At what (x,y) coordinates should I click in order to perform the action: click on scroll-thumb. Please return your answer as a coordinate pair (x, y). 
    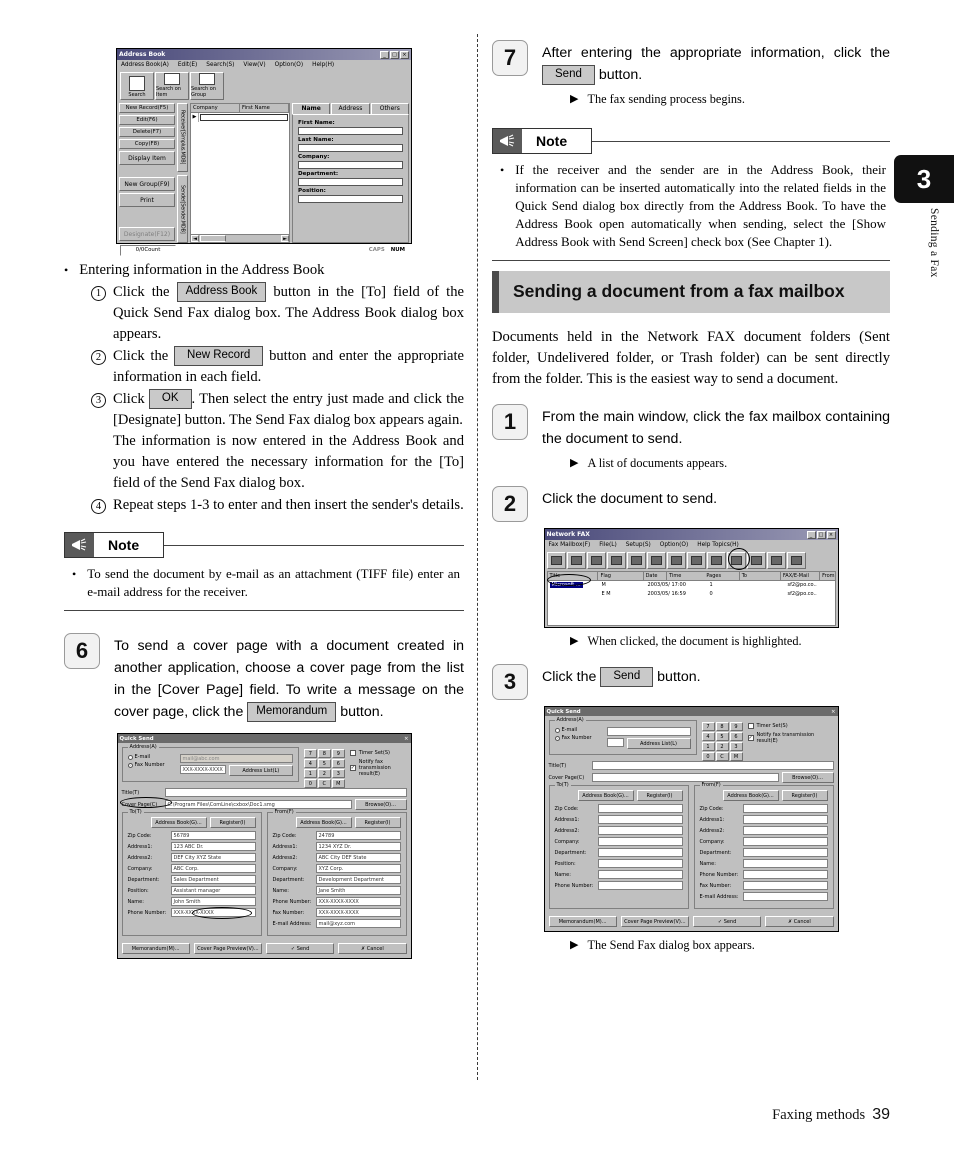
    Looking at the image, I should click on (213, 238).